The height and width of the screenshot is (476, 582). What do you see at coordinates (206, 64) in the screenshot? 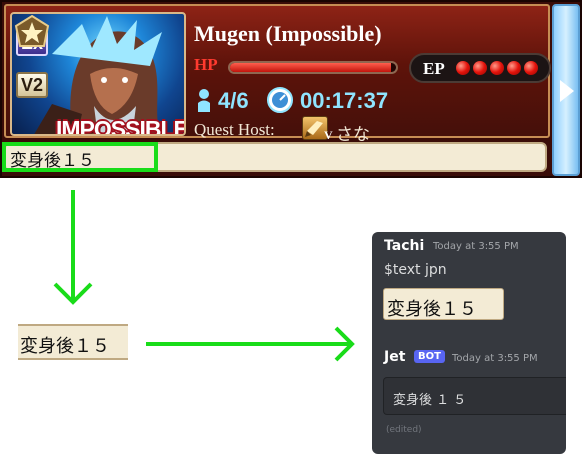
I see `hp-label: HP` at bounding box center [206, 64].